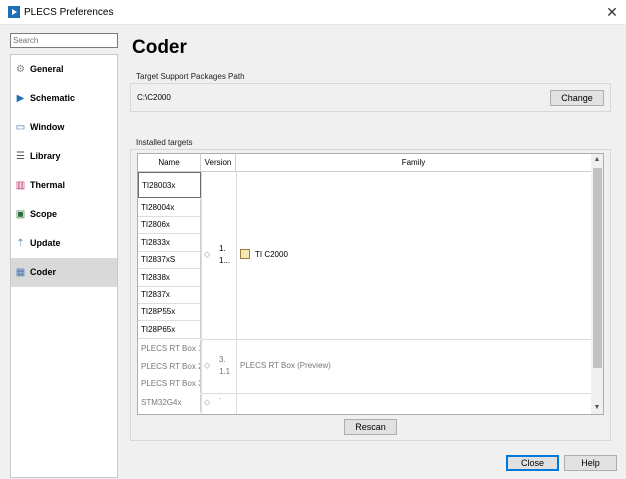  What do you see at coordinates (532, 463) in the screenshot?
I see `close-button: Close` at bounding box center [532, 463].